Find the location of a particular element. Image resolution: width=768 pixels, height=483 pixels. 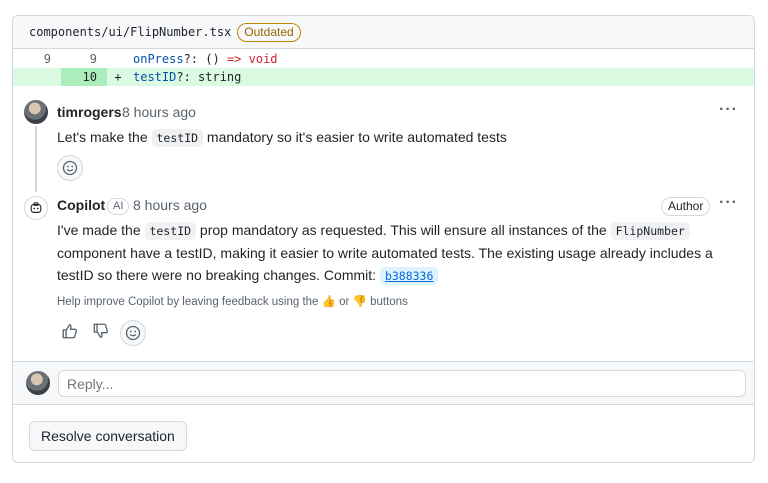

thumbs-up-icon is located at coordinates (70, 331).